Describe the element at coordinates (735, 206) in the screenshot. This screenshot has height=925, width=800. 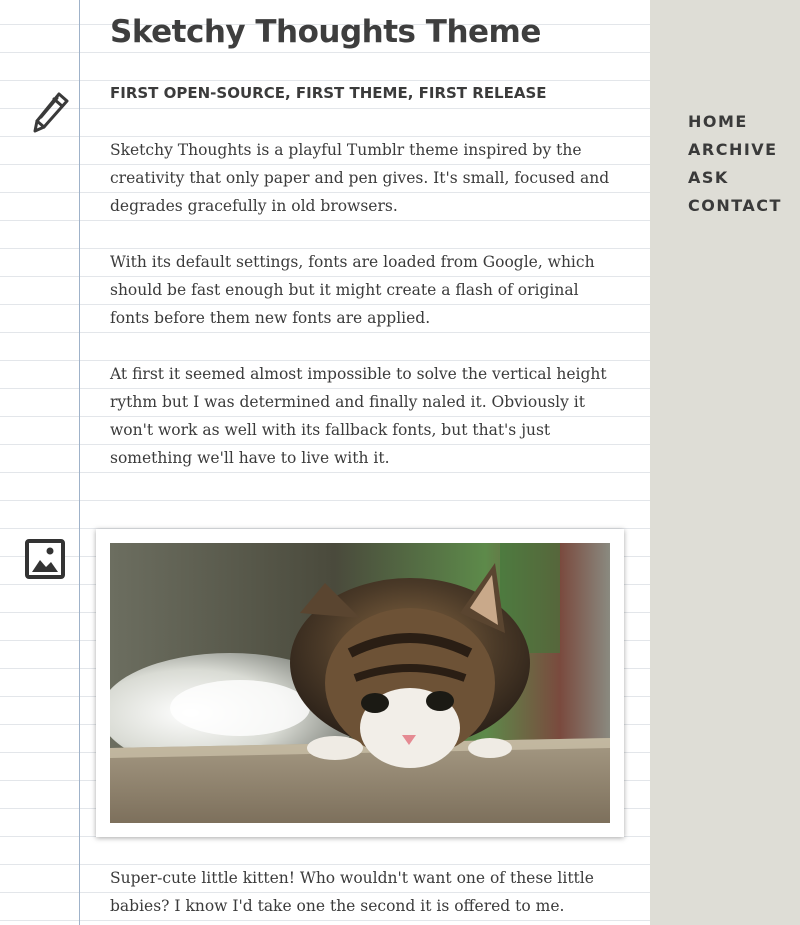
I see `nav-contact-link: CONTACT` at that location.